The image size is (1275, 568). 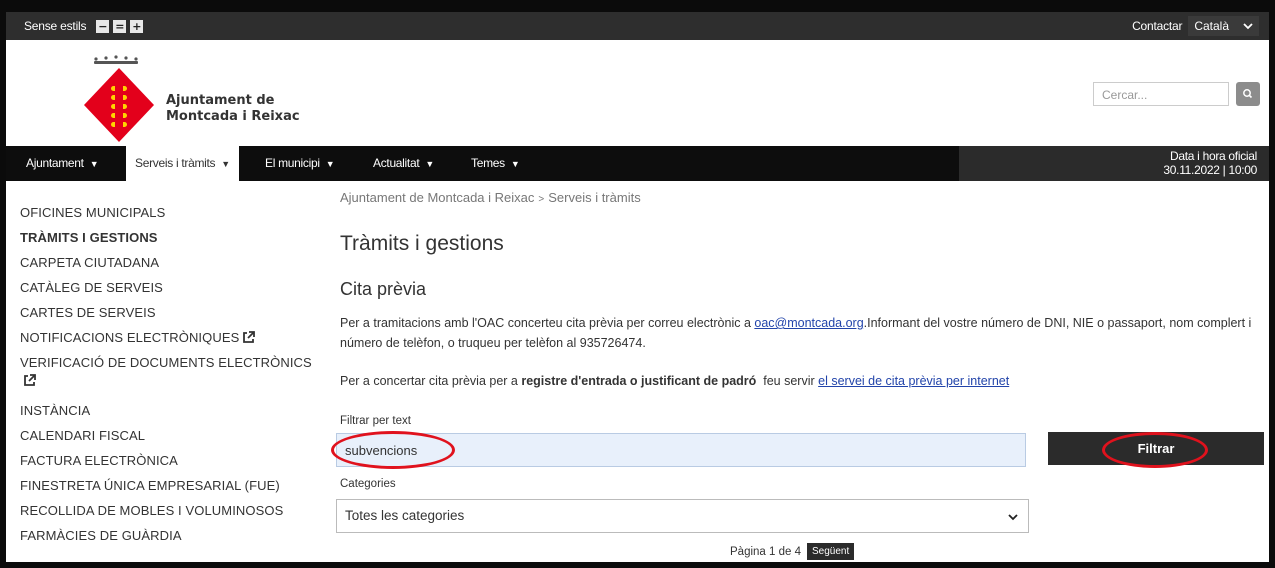 What do you see at coordinates (765, 551) in the screenshot?
I see `page-indicator: Pàgina 1 de 4` at bounding box center [765, 551].